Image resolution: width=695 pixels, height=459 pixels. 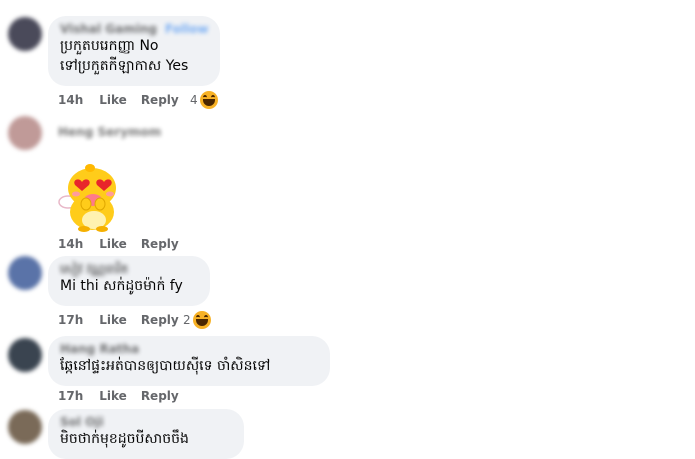 I want to click on comment-author: Sol Oji, so click(x=146, y=422).